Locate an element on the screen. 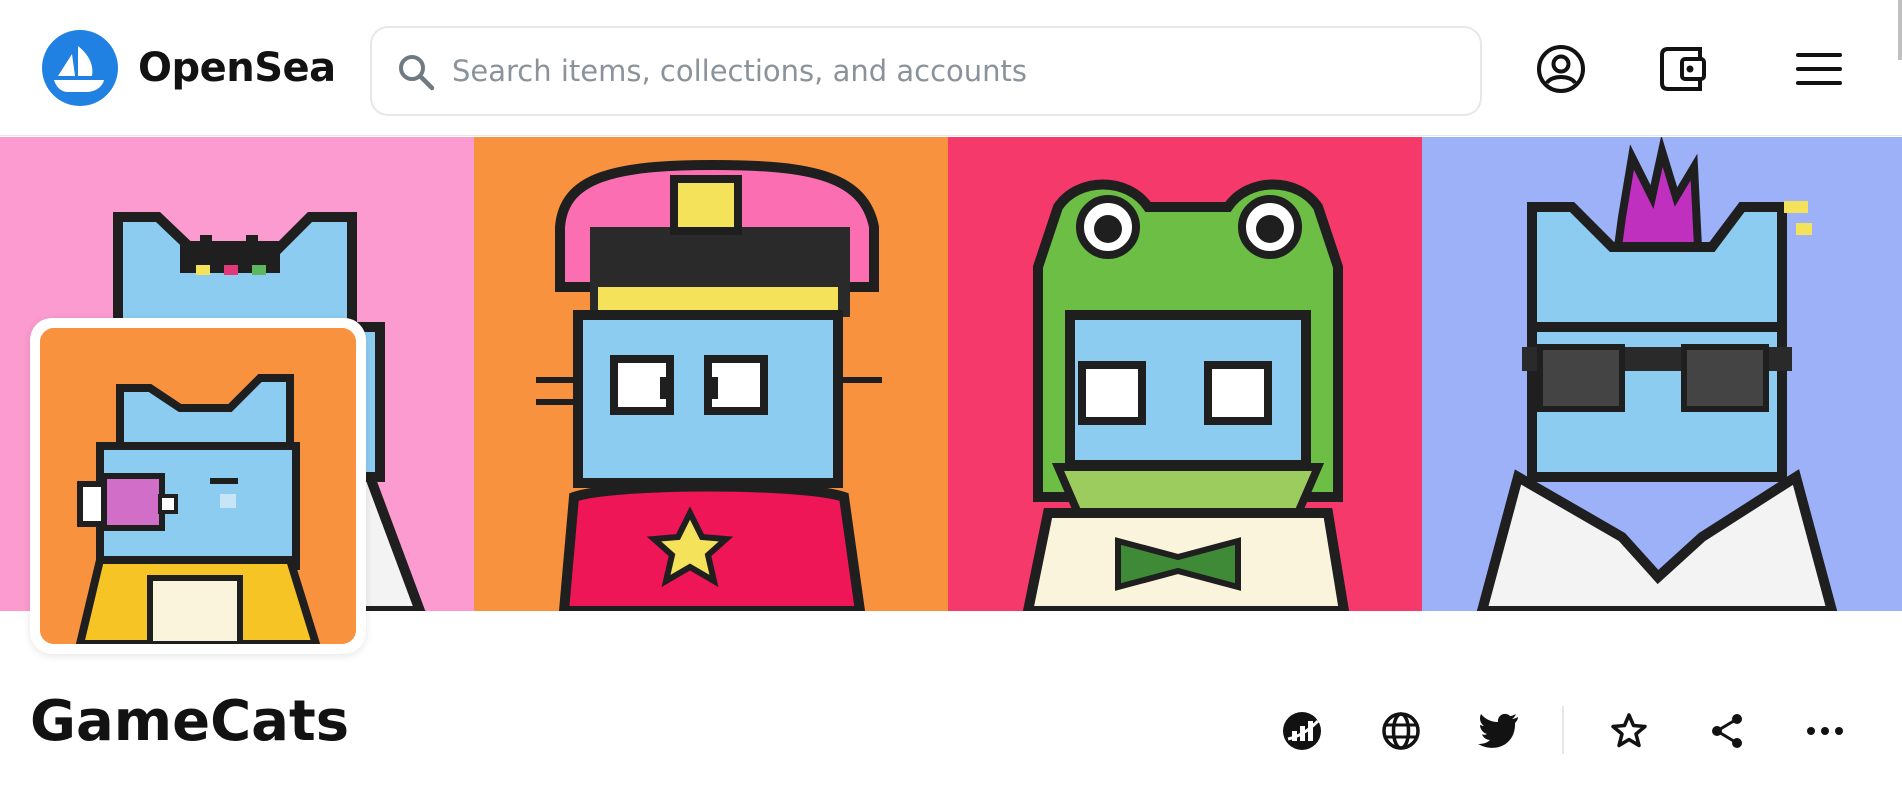  wallet-icon is located at coordinates (1683, 69).